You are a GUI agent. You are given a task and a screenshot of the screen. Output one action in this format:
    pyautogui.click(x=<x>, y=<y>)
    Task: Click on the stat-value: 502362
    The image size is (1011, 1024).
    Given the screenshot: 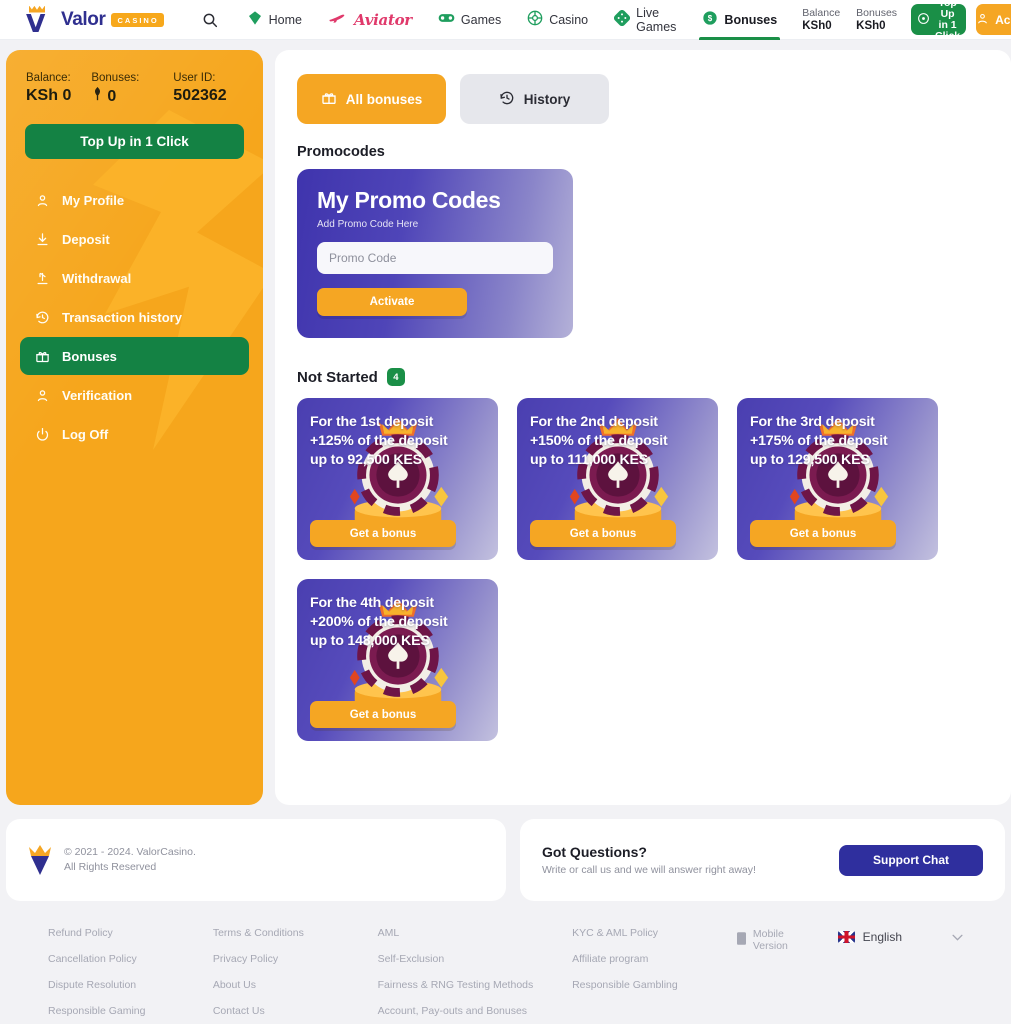 What is the action you would take?
    pyautogui.click(x=200, y=95)
    